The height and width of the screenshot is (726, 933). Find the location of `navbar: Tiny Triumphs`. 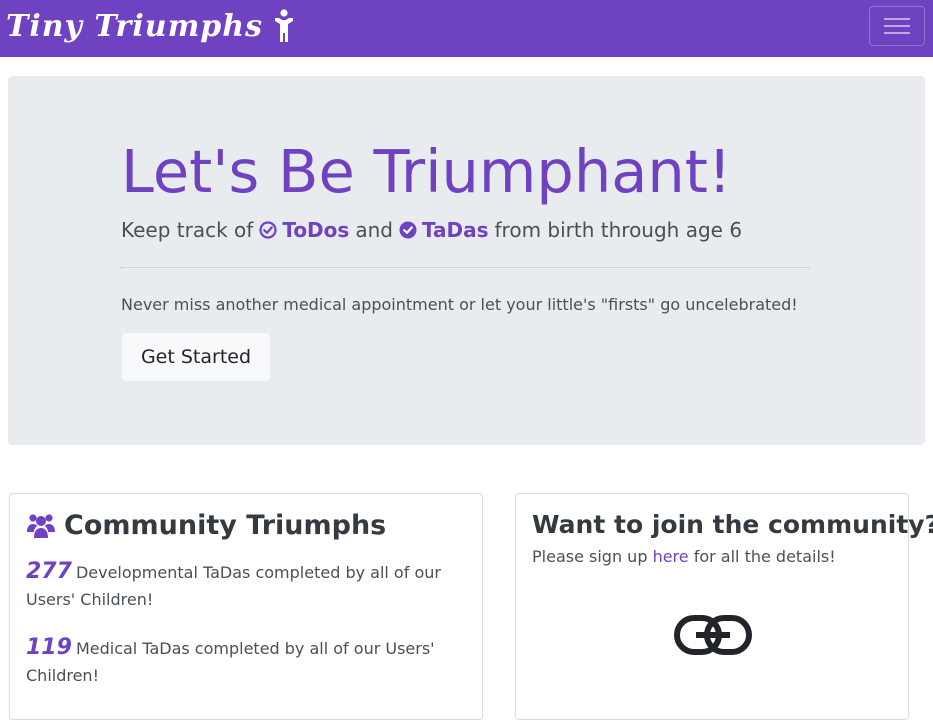

navbar: Tiny Triumphs is located at coordinates (466, 28).